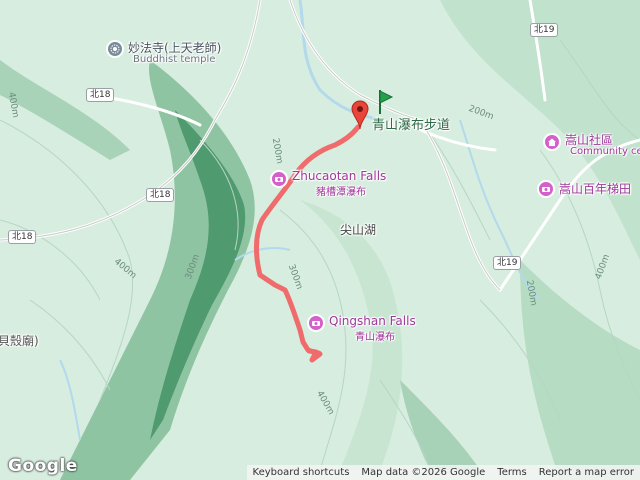 The image size is (640, 480). What do you see at coordinates (358, 230) in the screenshot?
I see `jianshan-lake-label: 尖山湖` at bounding box center [358, 230].